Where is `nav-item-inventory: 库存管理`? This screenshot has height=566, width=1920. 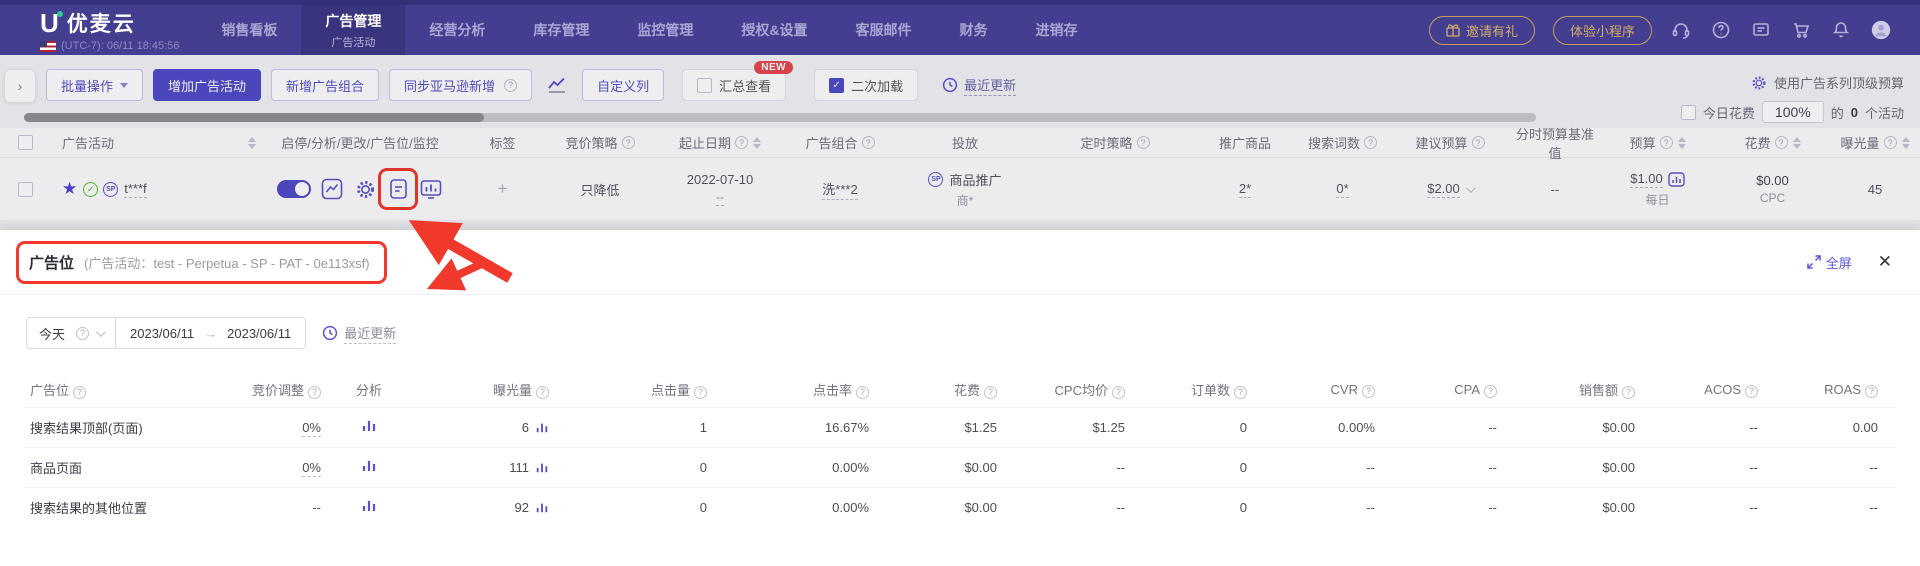 nav-item-inventory: 库存管理 is located at coordinates (561, 30).